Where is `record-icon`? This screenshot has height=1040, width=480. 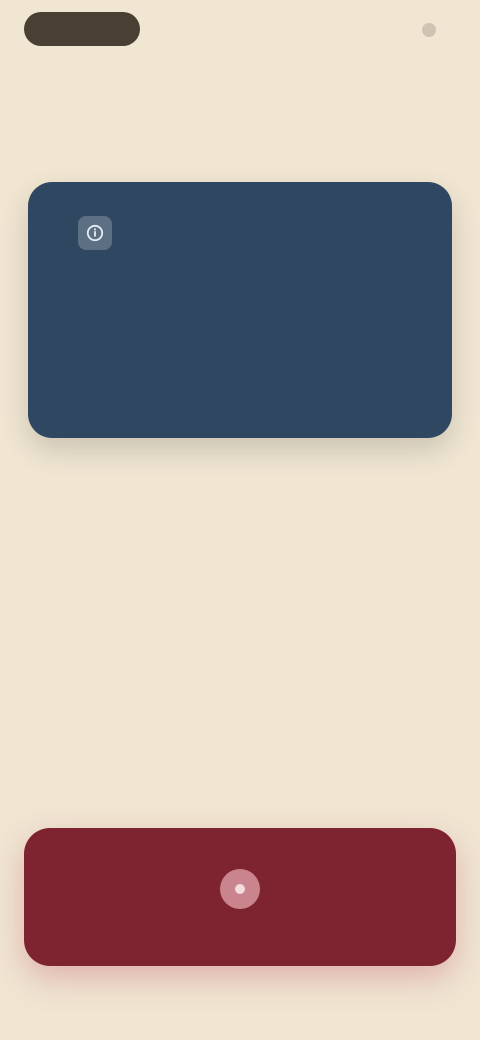
record-icon is located at coordinates (240, 889).